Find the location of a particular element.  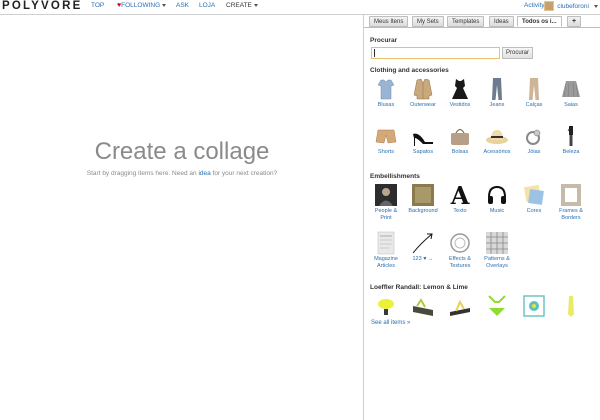

tab-templates: Templates is located at coordinates (466, 21).